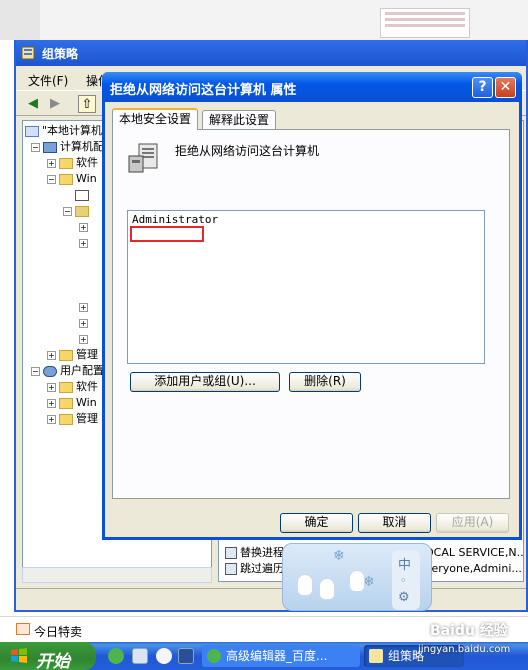 This screenshot has height=670, width=528. I want to click on quick-launch-icon, so click(186, 656).